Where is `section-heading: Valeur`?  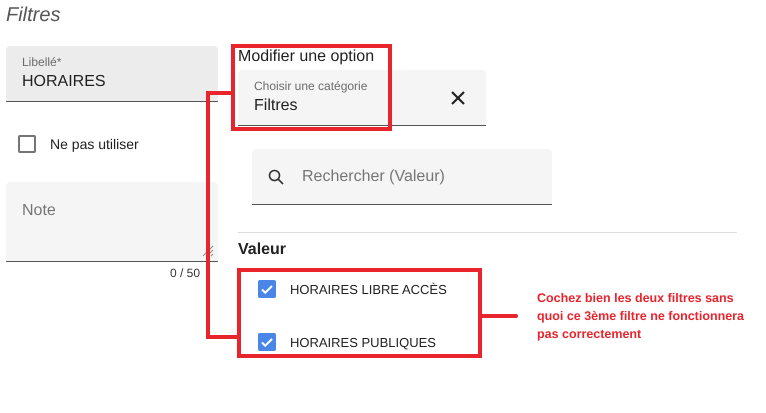 section-heading: Valeur is located at coordinates (263, 250).